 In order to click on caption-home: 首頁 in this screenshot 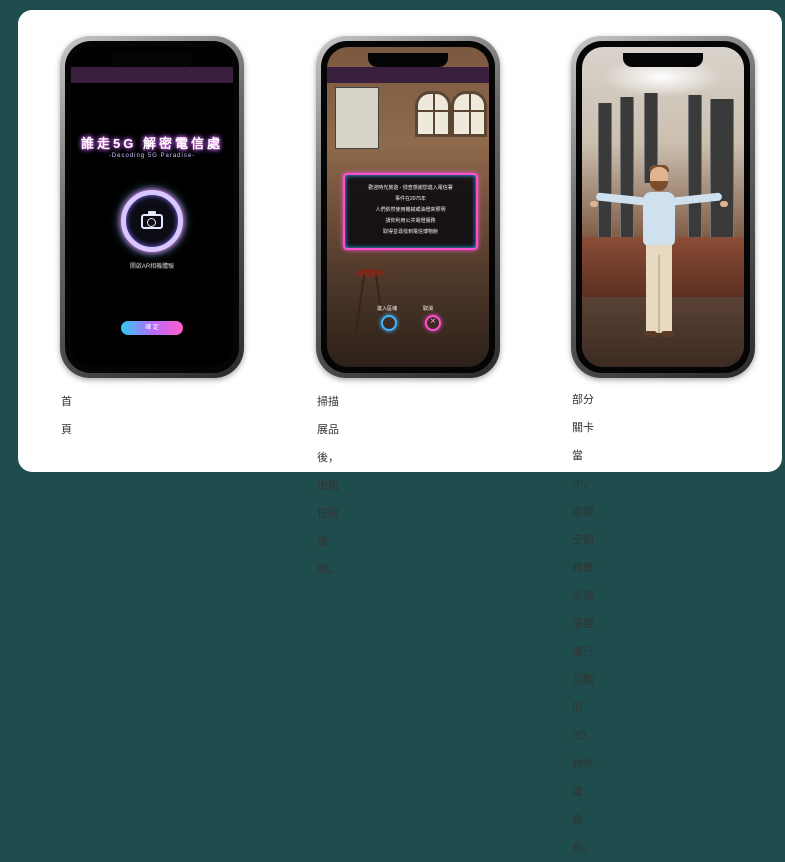, I will do `click(66, 416)`.